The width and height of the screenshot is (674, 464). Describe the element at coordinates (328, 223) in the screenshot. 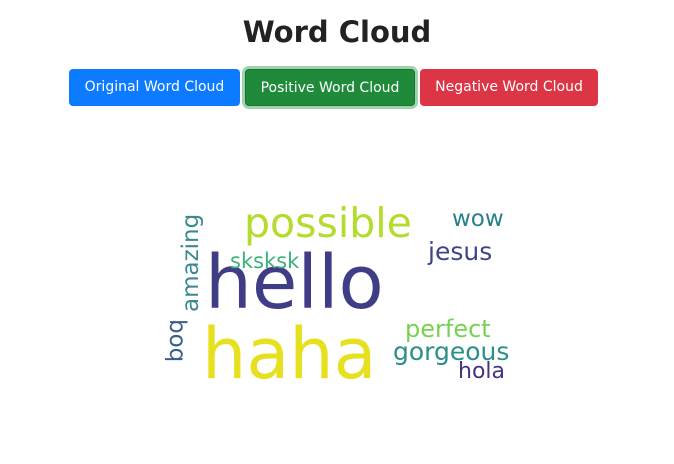

I see `cloud-word-possible: possible` at that location.